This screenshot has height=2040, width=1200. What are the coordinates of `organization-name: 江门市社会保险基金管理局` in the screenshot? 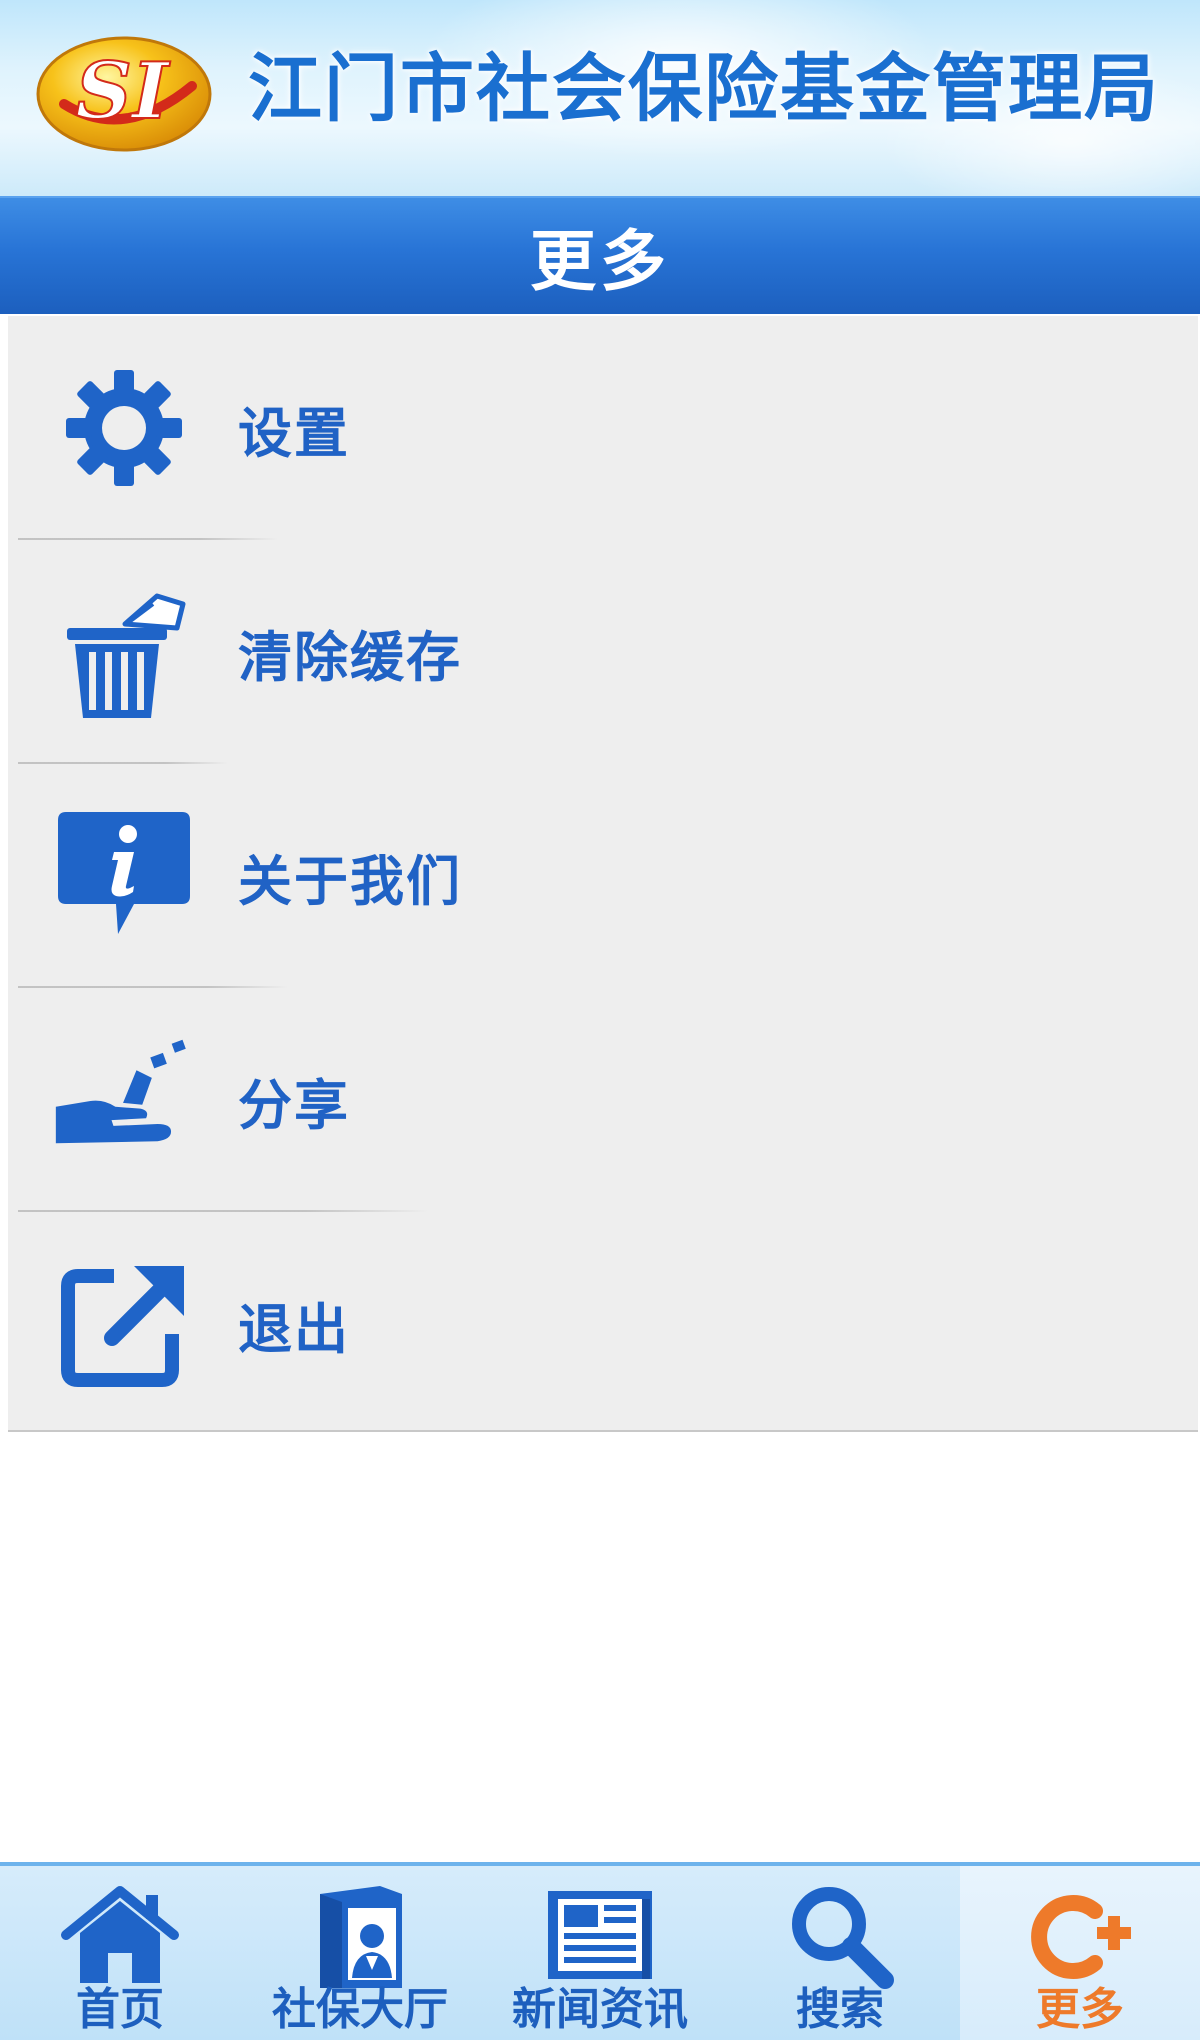 It's located at (704, 89).